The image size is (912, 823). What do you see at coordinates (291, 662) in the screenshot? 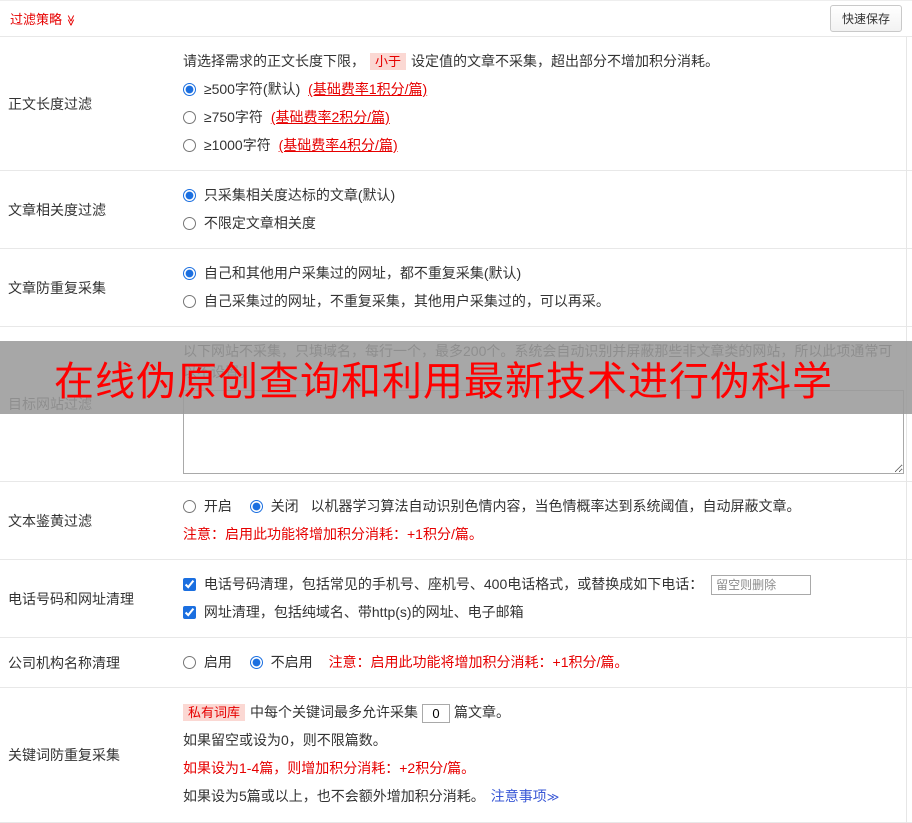
I see `radio-label: 不启用` at bounding box center [291, 662].